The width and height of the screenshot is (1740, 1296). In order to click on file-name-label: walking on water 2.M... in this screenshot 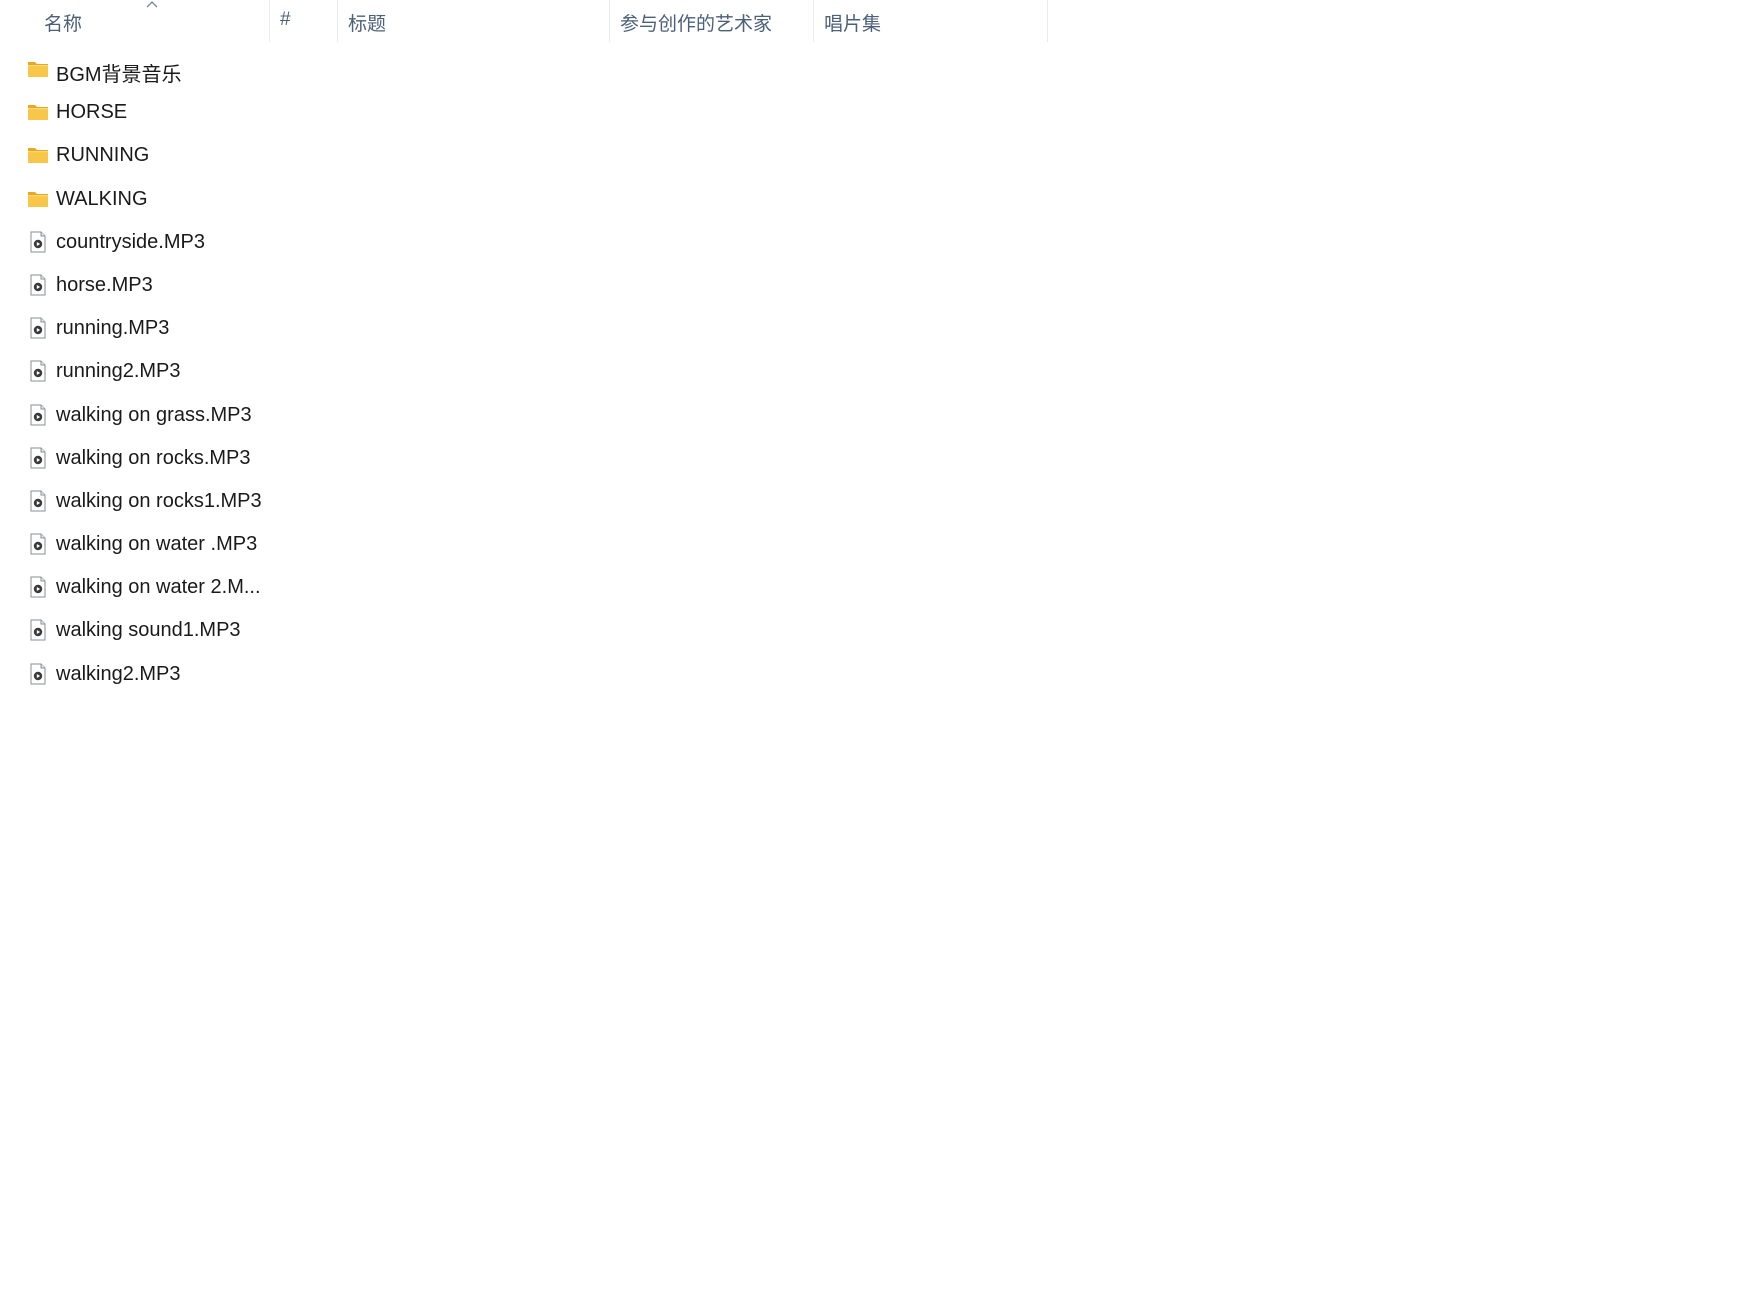, I will do `click(158, 587)`.